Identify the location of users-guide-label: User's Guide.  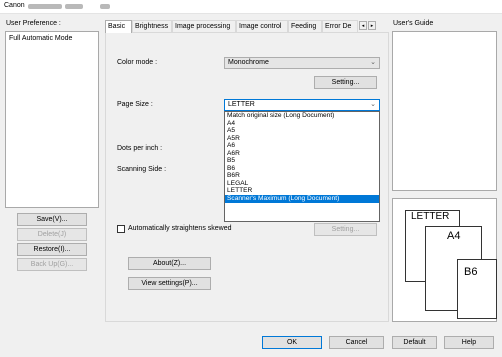
(413, 23).